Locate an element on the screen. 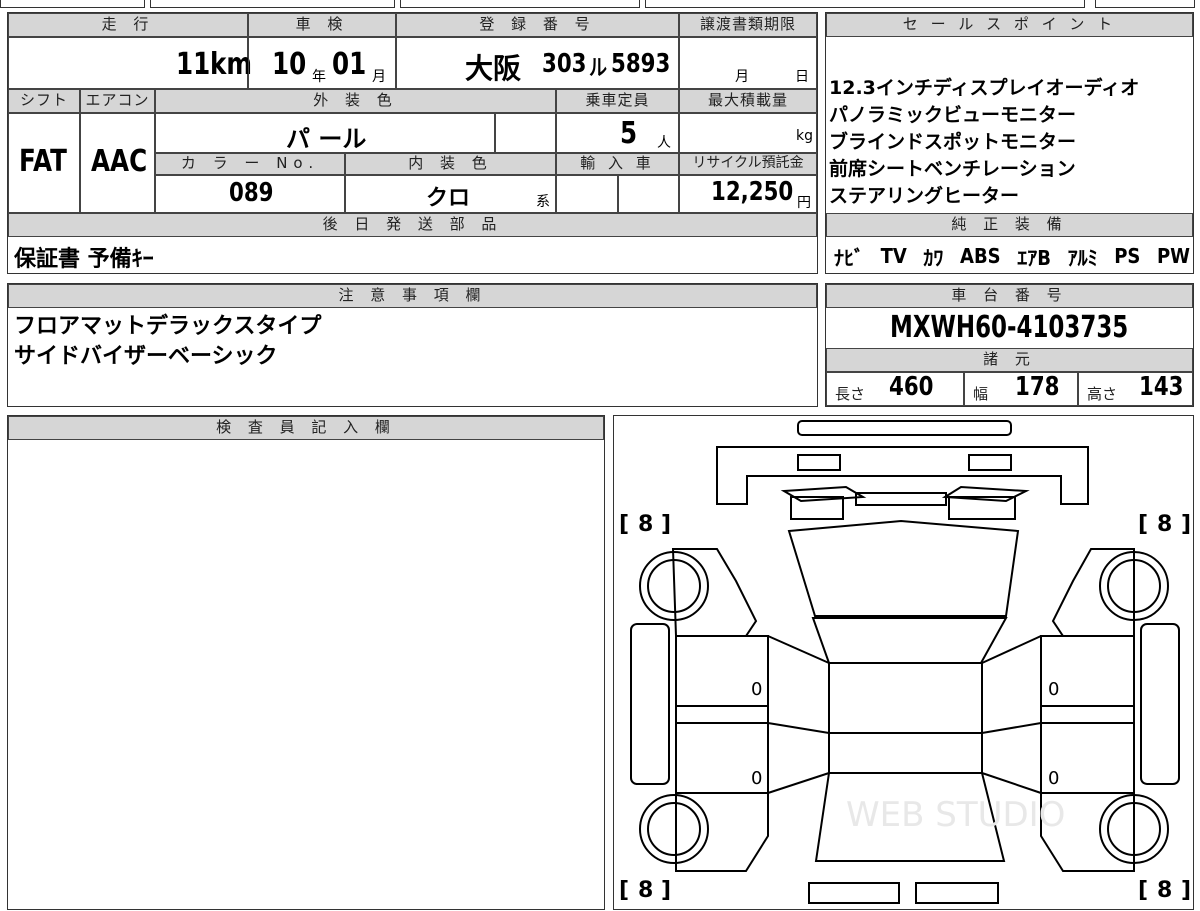  side-strip-left is located at coordinates (650, 704).